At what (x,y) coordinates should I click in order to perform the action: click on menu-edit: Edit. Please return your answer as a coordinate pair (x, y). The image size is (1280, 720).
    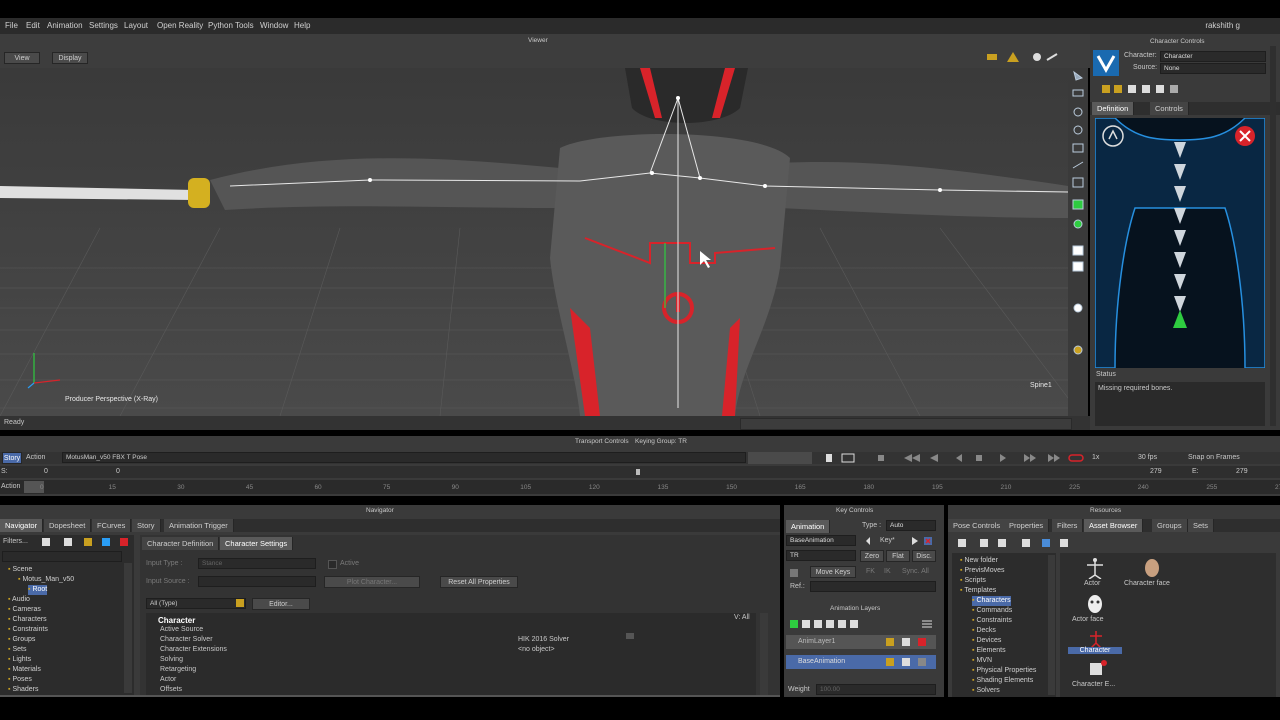
    Looking at the image, I should click on (33, 25).